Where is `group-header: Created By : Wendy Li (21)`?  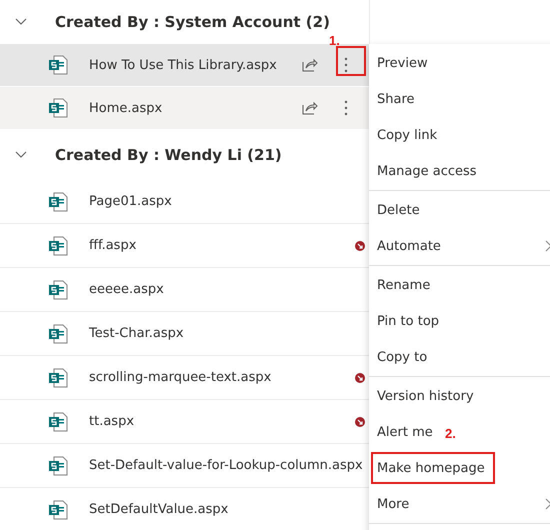 group-header: Created By : Wendy Li (21) is located at coordinates (168, 155).